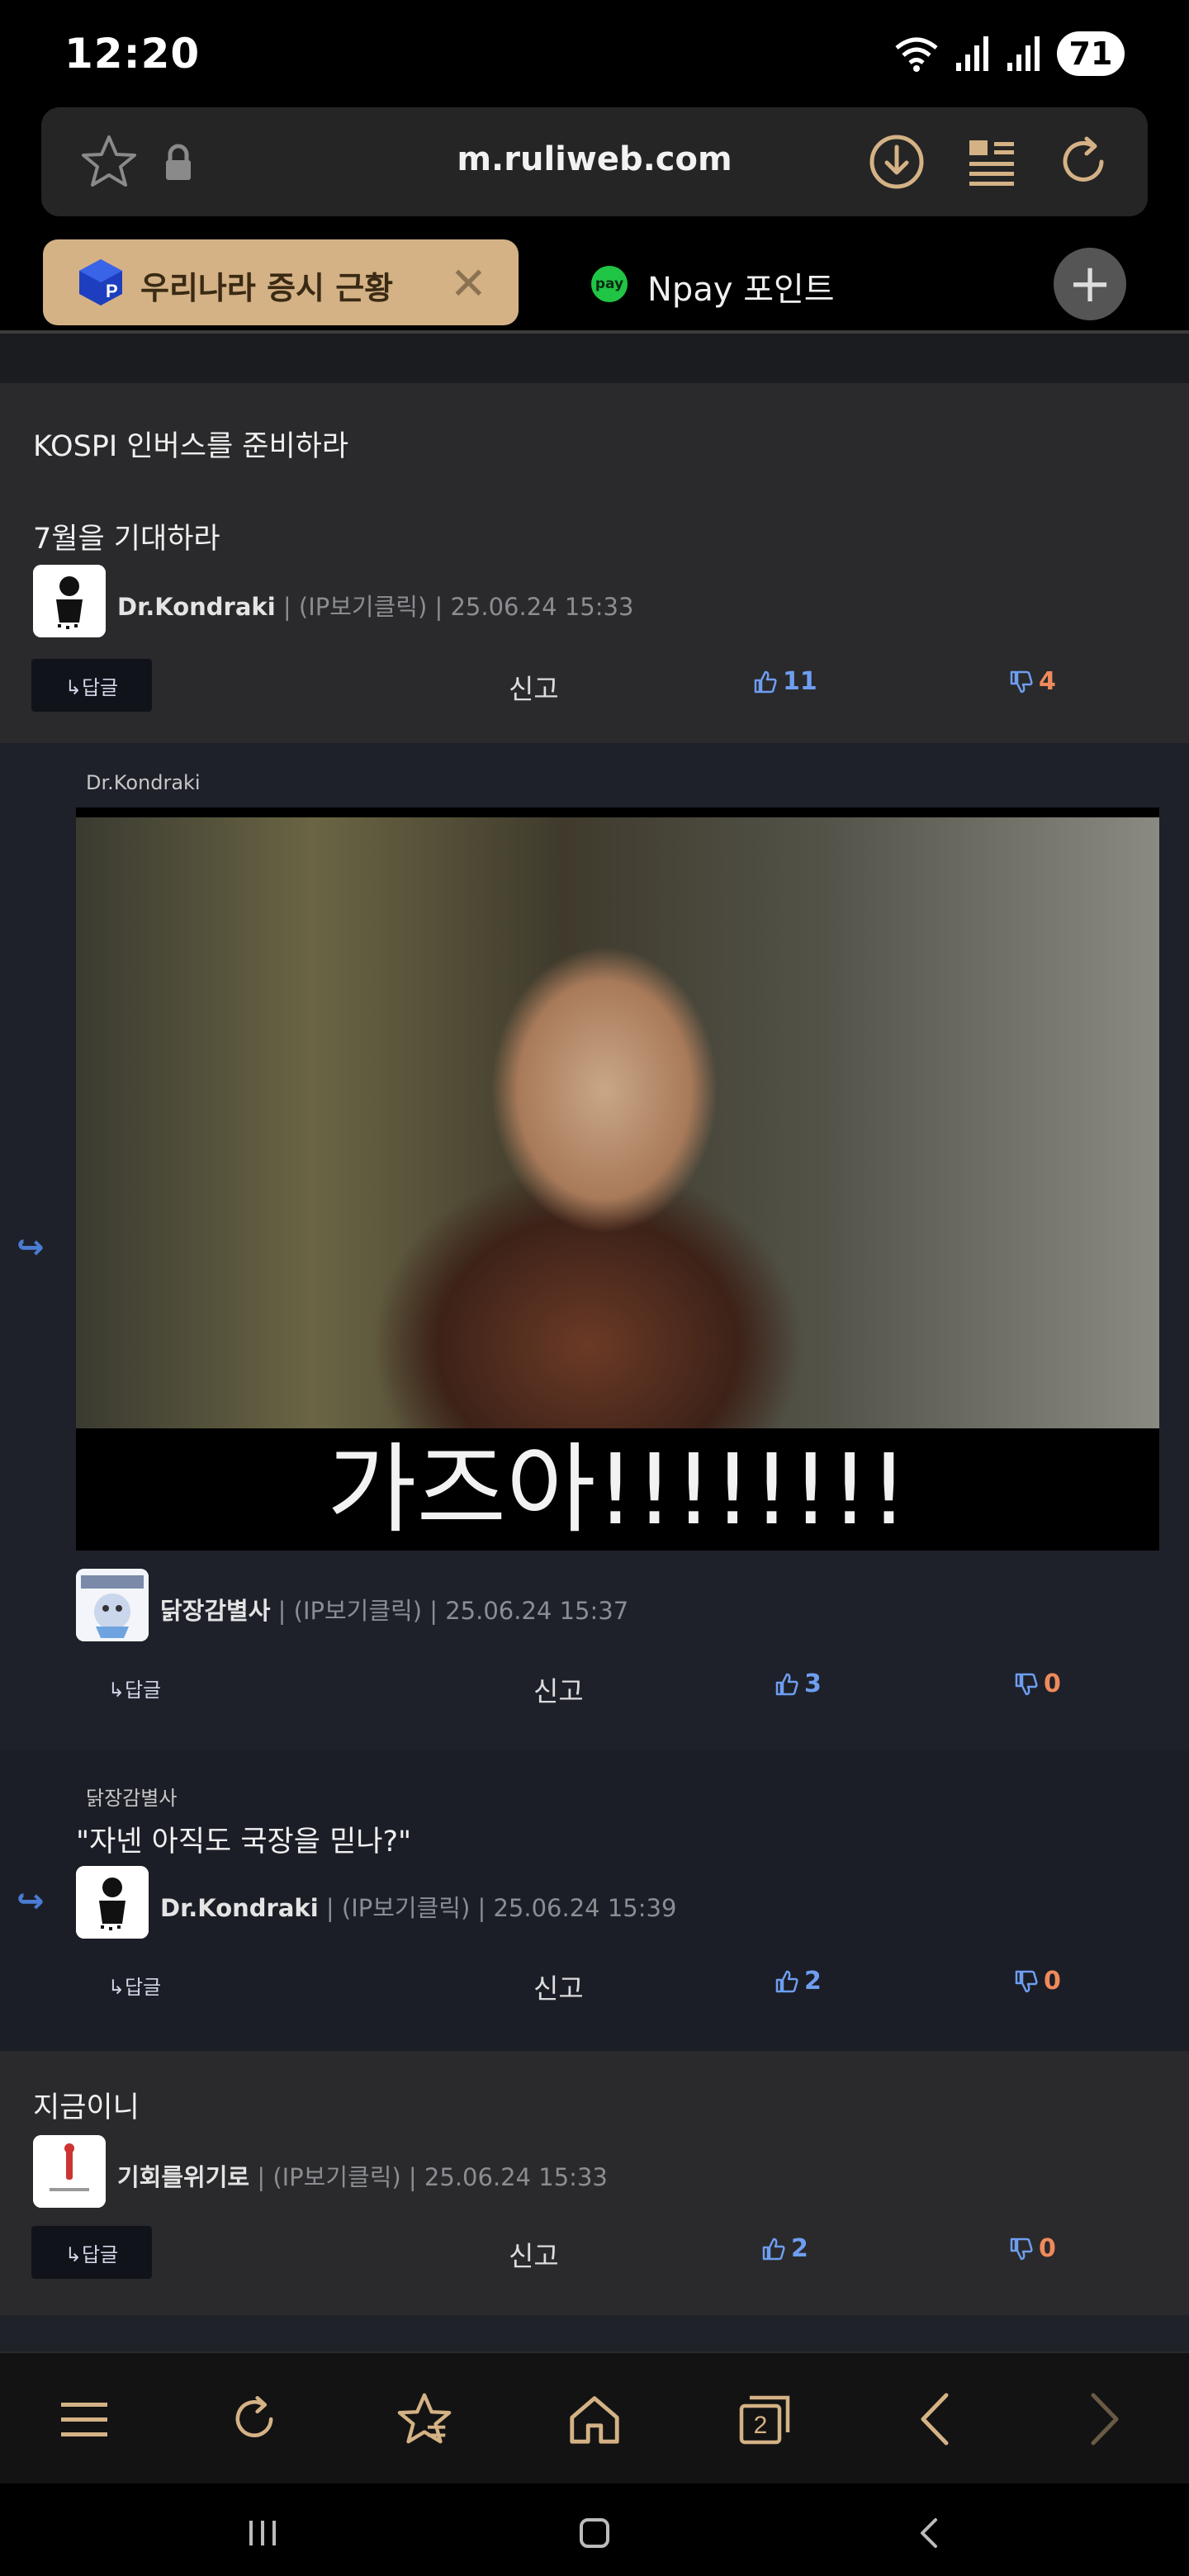 Image resolution: width=1189 pixels, height=2576 pixels. What do you see at coordinates (100, 282) in the screenshot?
I see `site-favicon-icon: P` at bounding box center [100, 282].